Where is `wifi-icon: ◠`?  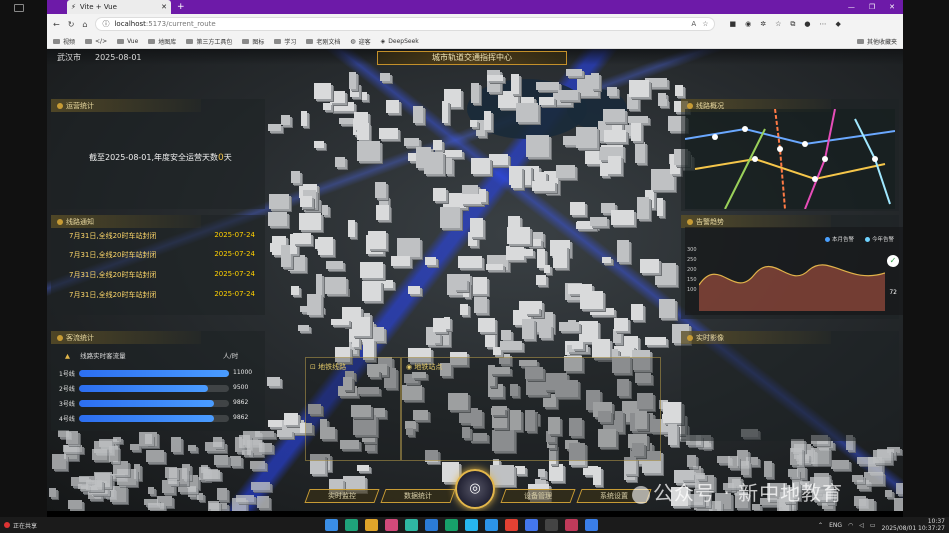
wifi-icon: ◠ is located at coordinates (850, 525).